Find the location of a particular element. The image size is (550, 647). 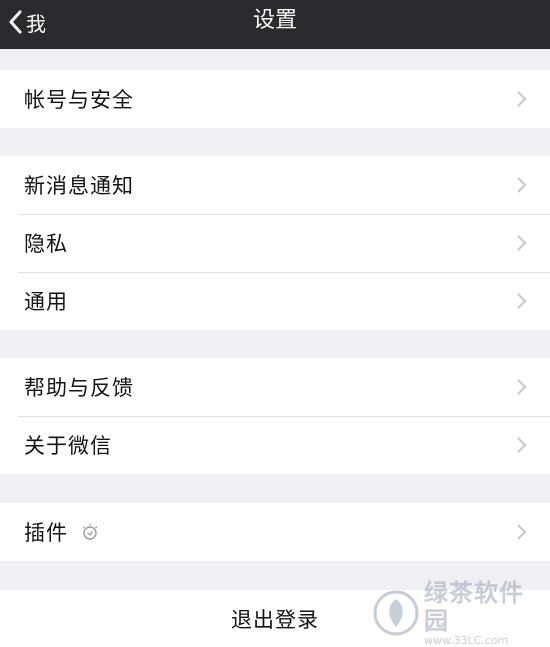

settings-item-label: 关于微信 is located at coordinates (68, 446).